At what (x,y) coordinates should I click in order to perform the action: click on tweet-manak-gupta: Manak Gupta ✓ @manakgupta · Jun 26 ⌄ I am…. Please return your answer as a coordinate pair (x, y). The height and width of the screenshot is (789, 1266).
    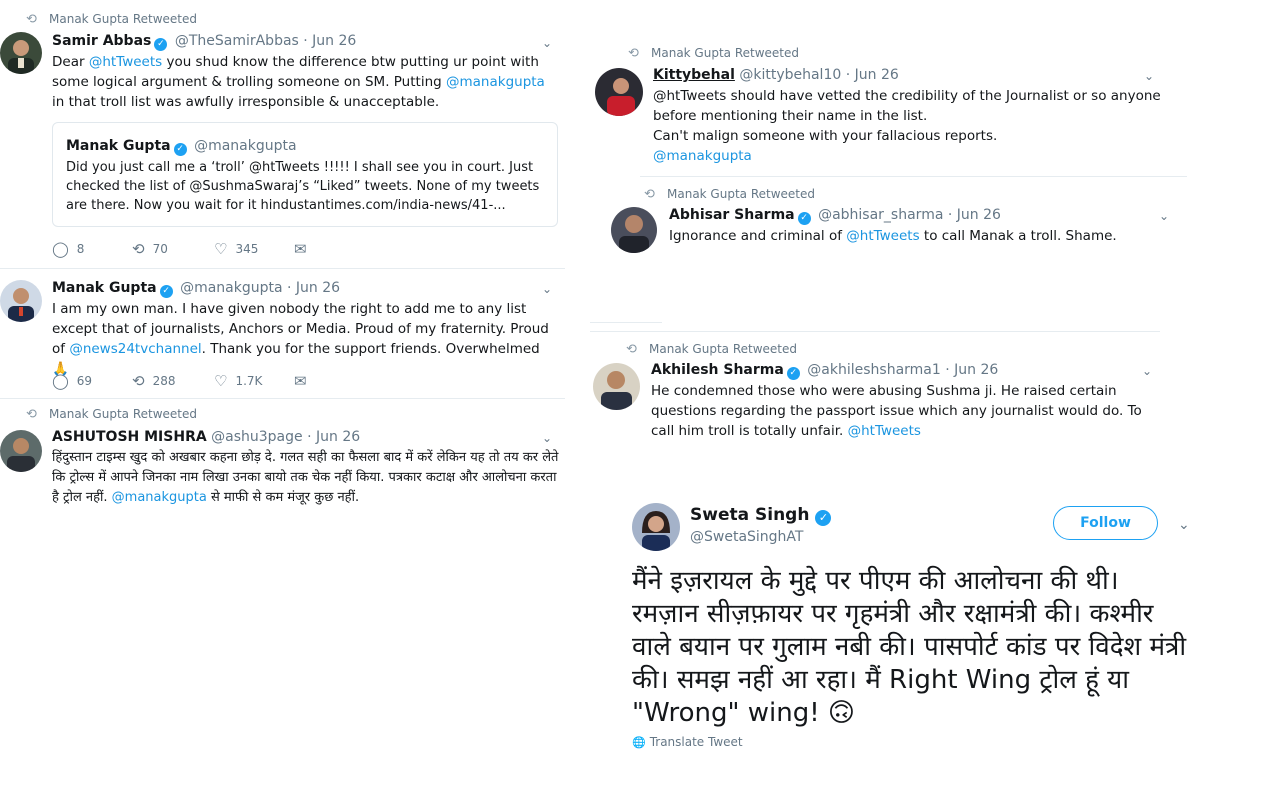
    Looking at the image, I should click on (282, 334).